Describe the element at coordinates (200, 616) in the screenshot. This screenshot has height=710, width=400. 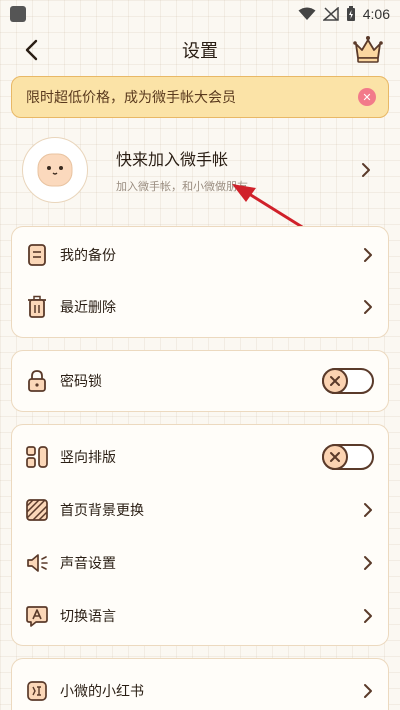
I see `switch-language-row: 切换语言` at that location.